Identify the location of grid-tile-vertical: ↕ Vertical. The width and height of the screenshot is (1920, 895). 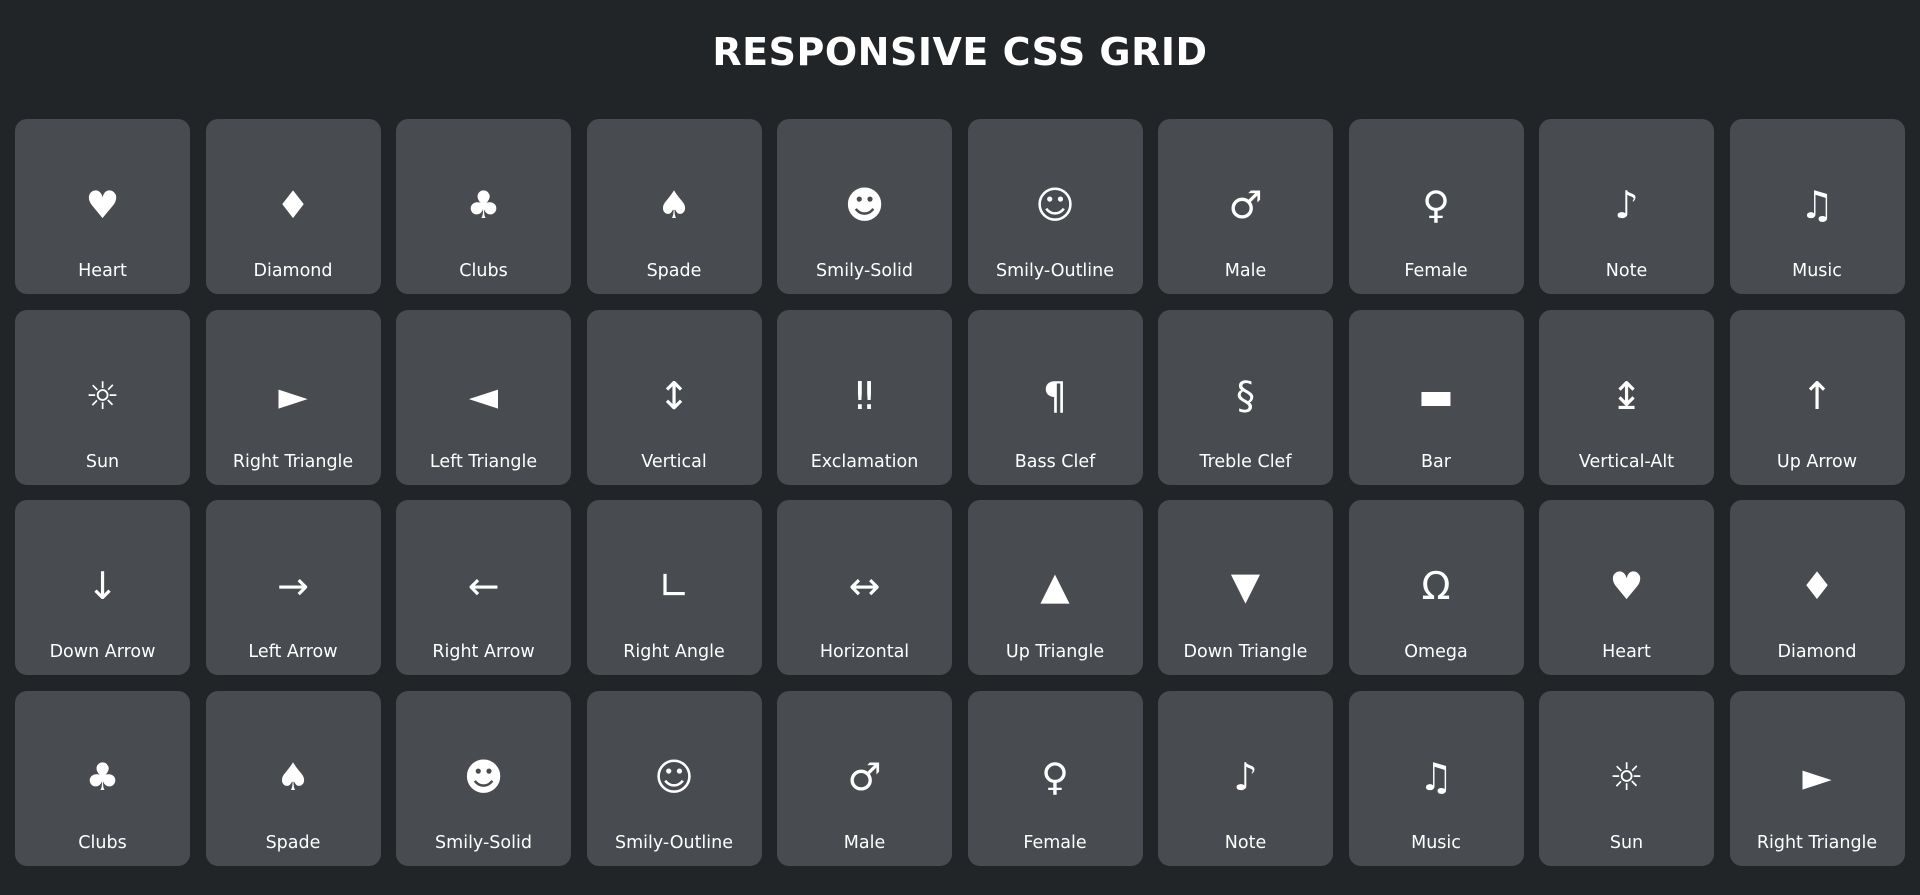
(674, 397).